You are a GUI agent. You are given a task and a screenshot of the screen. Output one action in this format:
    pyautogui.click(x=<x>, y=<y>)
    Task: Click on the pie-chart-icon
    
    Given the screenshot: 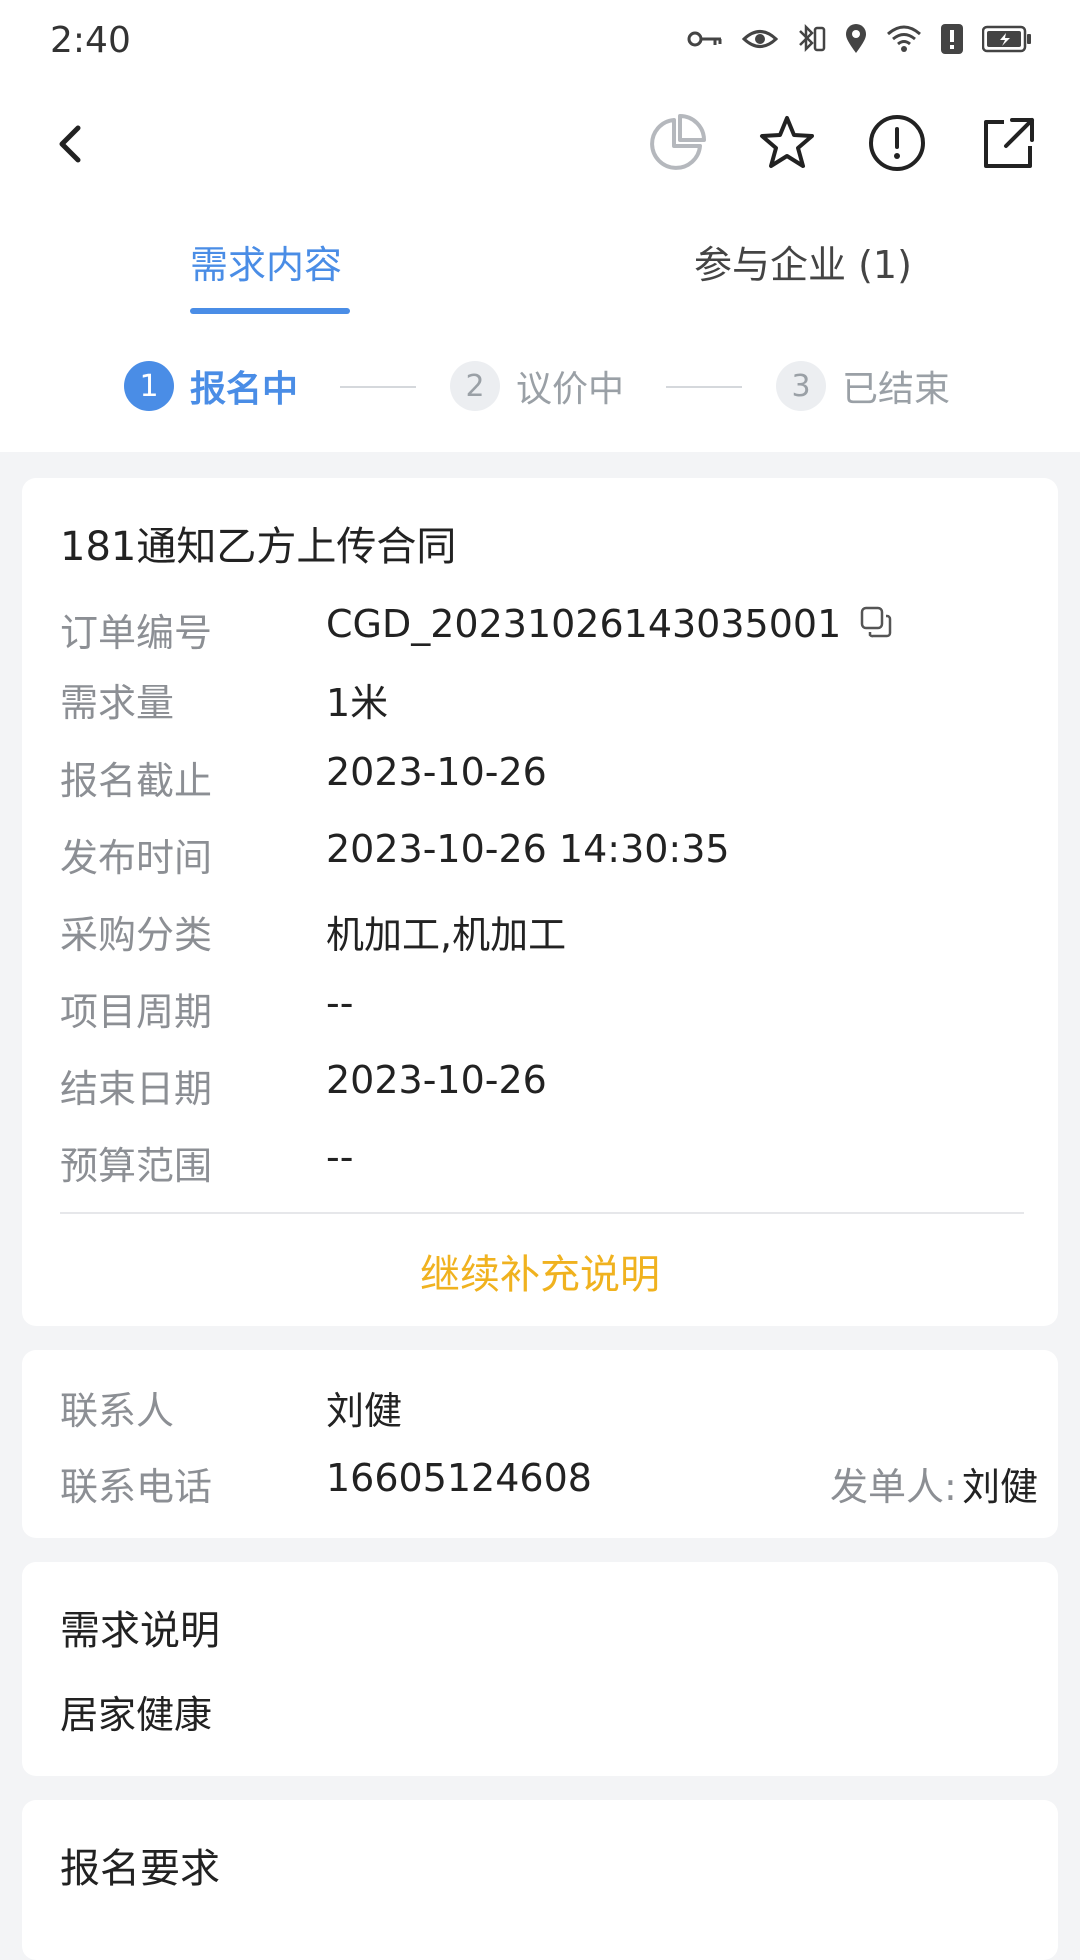 What is the action you would take?
    pyautogui.click(x=677, y=143)
    